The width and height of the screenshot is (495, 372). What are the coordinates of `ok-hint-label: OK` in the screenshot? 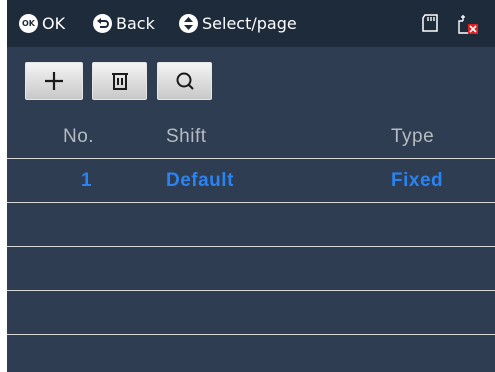 It's located at (54, 23).